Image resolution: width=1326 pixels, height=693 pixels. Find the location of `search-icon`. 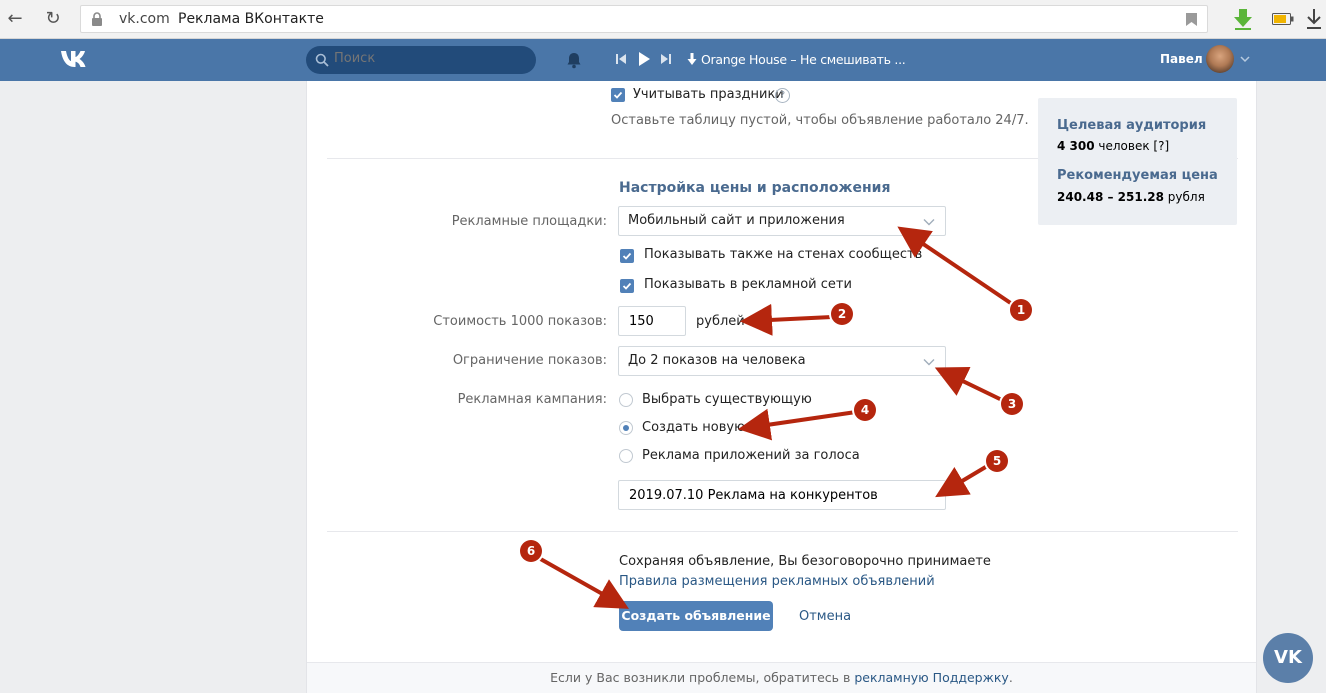

search-icon is located at coordinates (322, 60).